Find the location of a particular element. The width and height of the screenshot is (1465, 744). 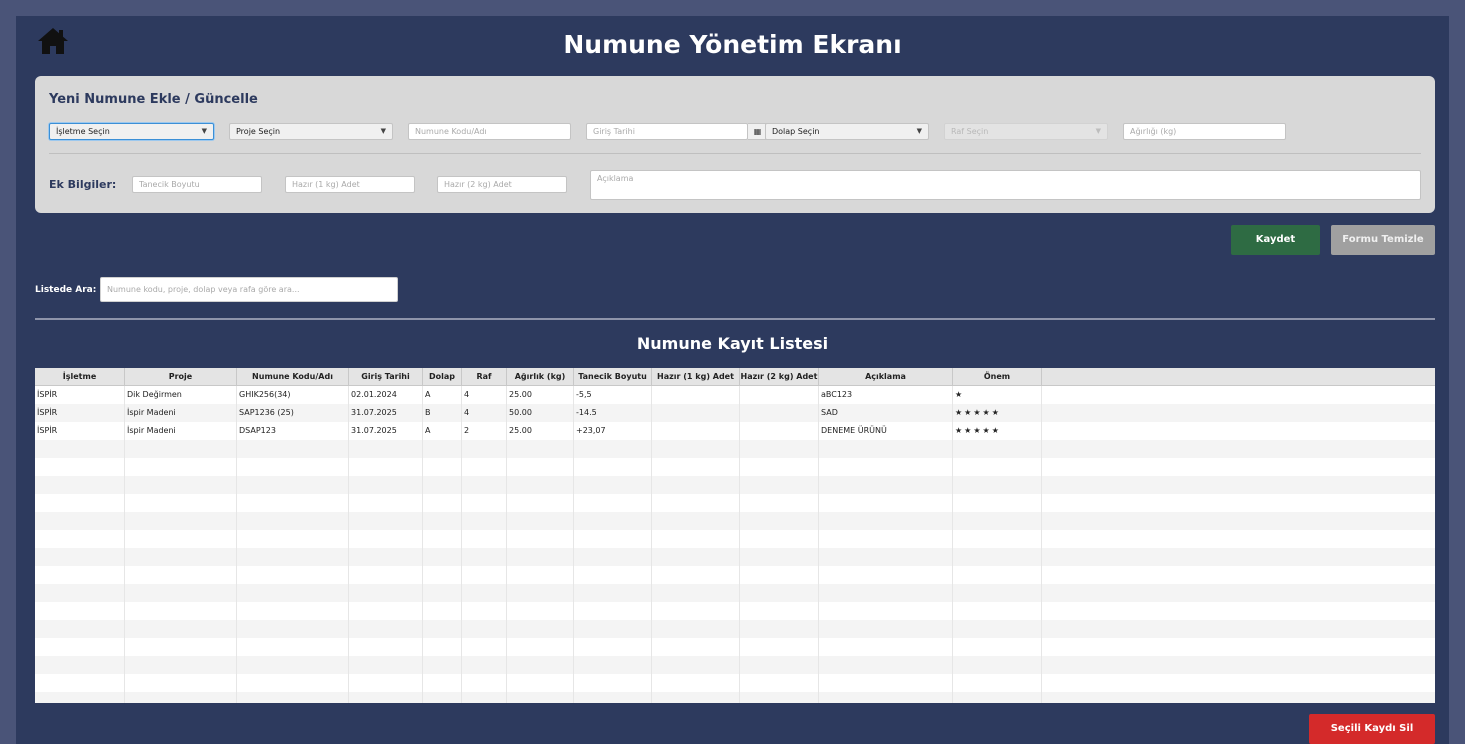

numune-kodu-input is located at coordinates (489, 131).